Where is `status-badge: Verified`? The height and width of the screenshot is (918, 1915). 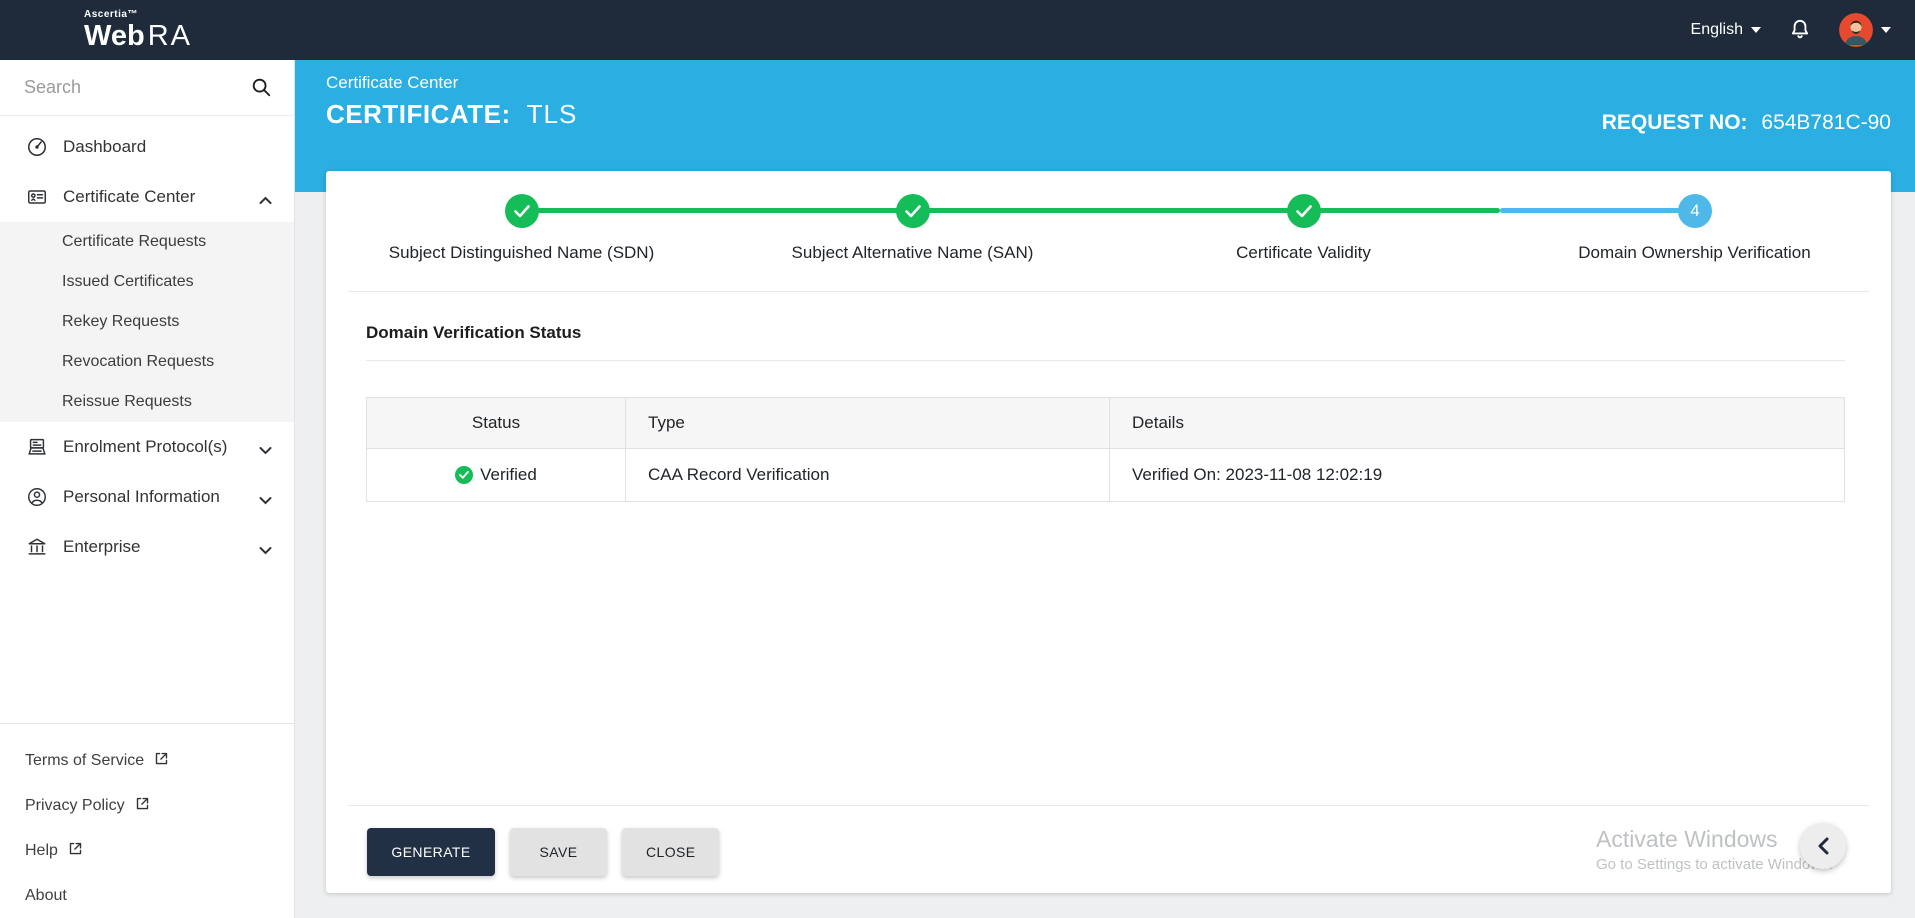 status-badge: Verified is located at coordinates (508, 474).